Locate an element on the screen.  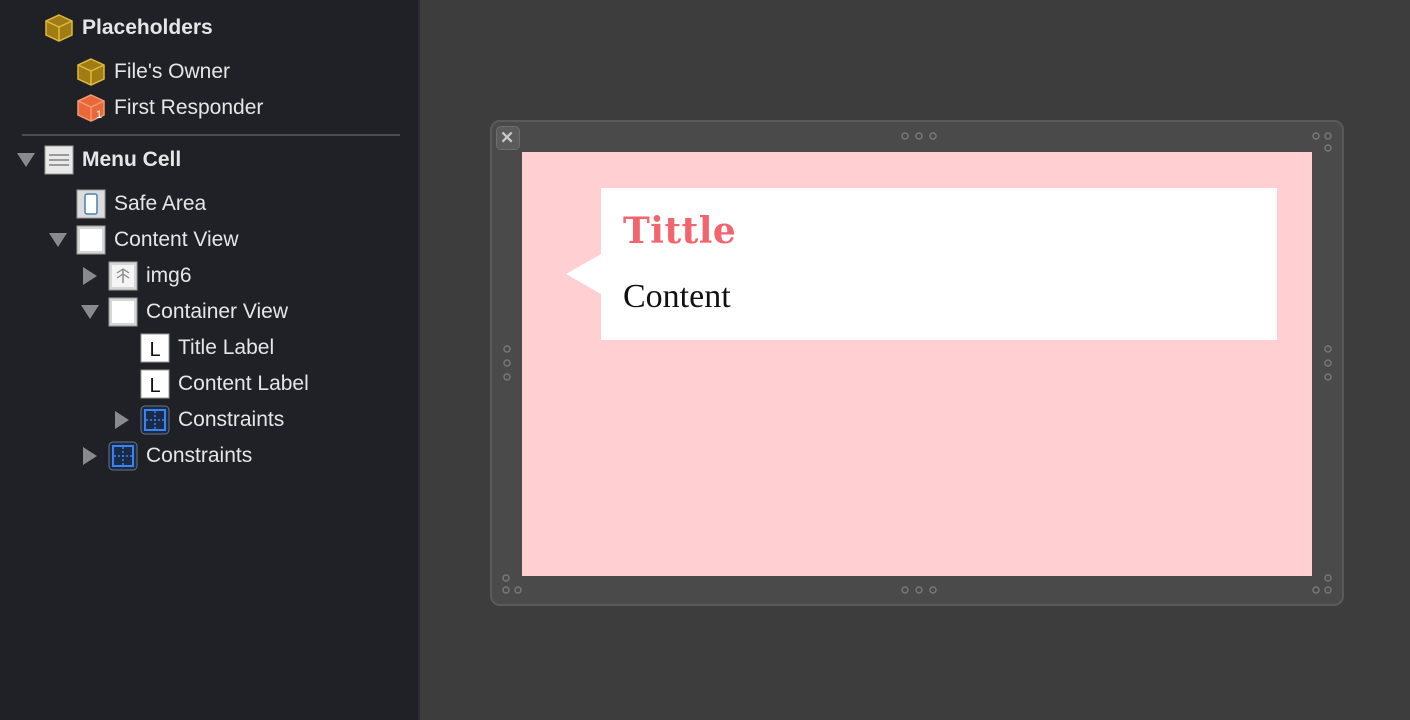
svg-text: 1 is located at coordinates (99, 115).